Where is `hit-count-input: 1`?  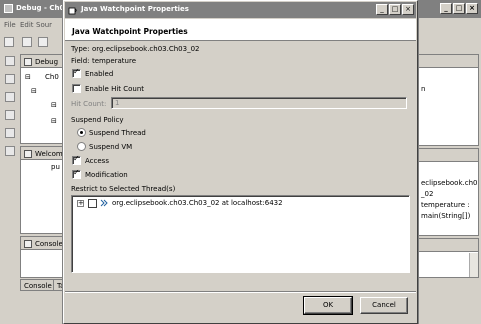
hit-count-input: 1 is located at coordinates (259, 103).